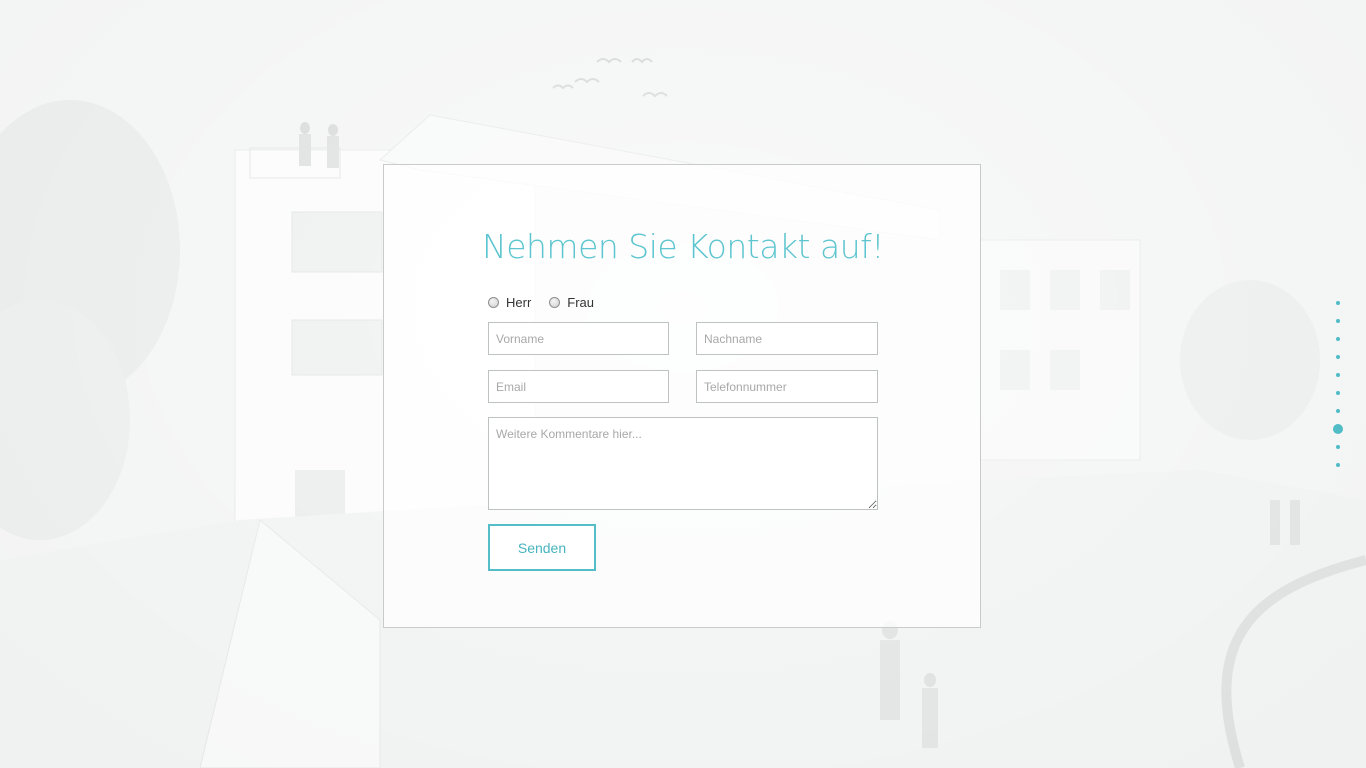 The width and height of the screenshot is (1366, 768). I want to click on salutation-group: Herr Frau, so click(550, 302).